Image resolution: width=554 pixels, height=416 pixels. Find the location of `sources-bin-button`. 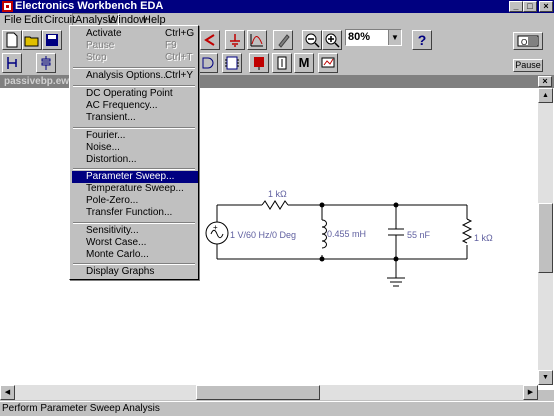

sources-bin-button is located at coordinates (12, 63).